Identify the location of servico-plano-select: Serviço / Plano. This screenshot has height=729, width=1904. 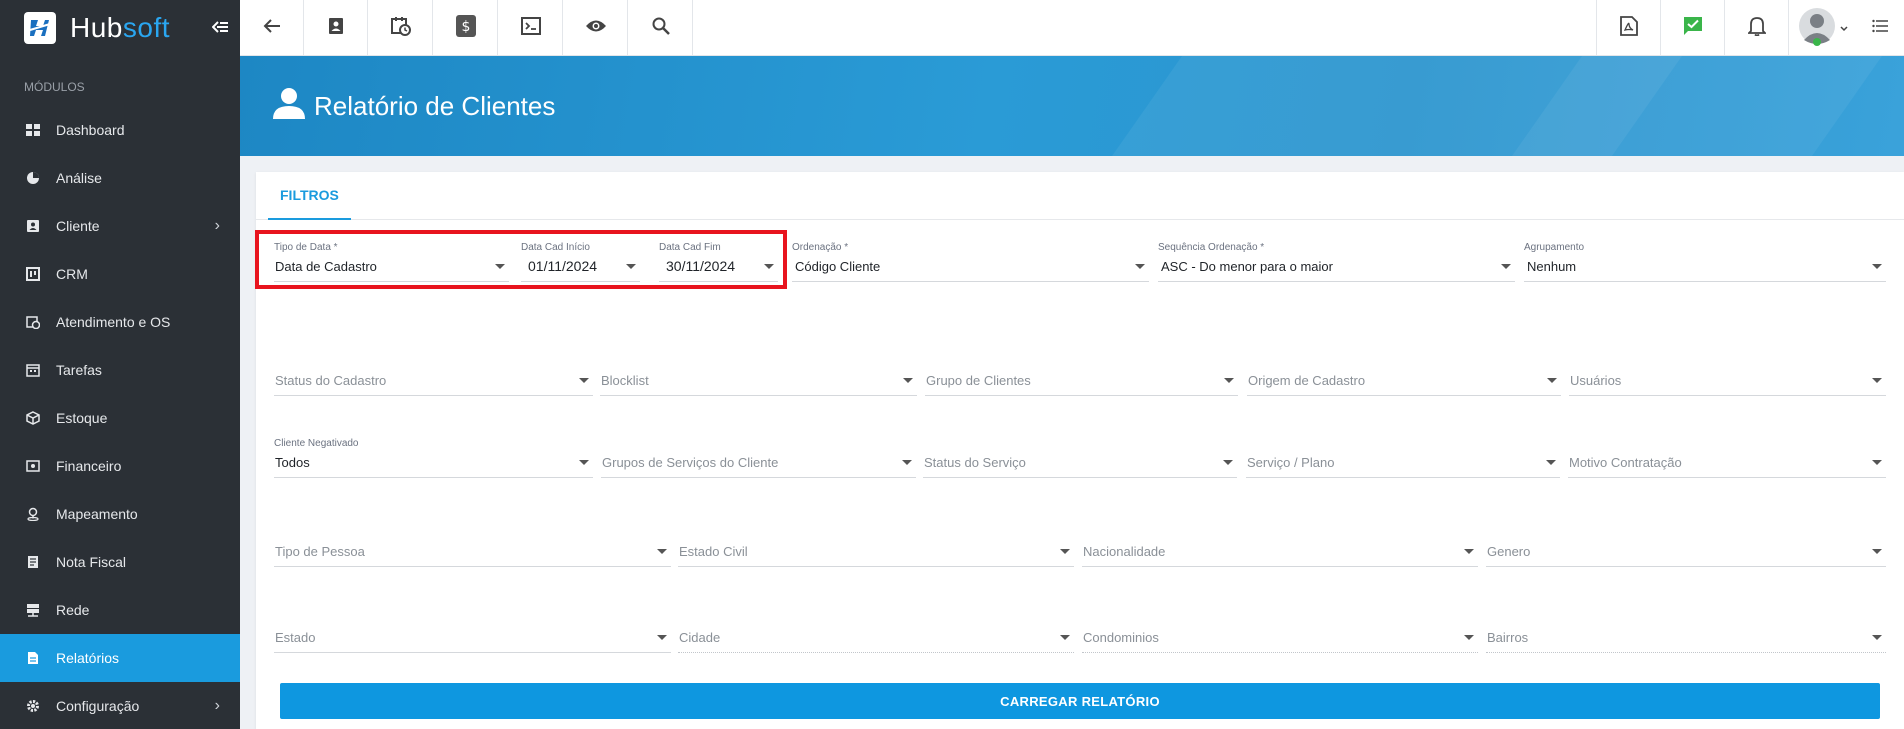
(1403, 458).